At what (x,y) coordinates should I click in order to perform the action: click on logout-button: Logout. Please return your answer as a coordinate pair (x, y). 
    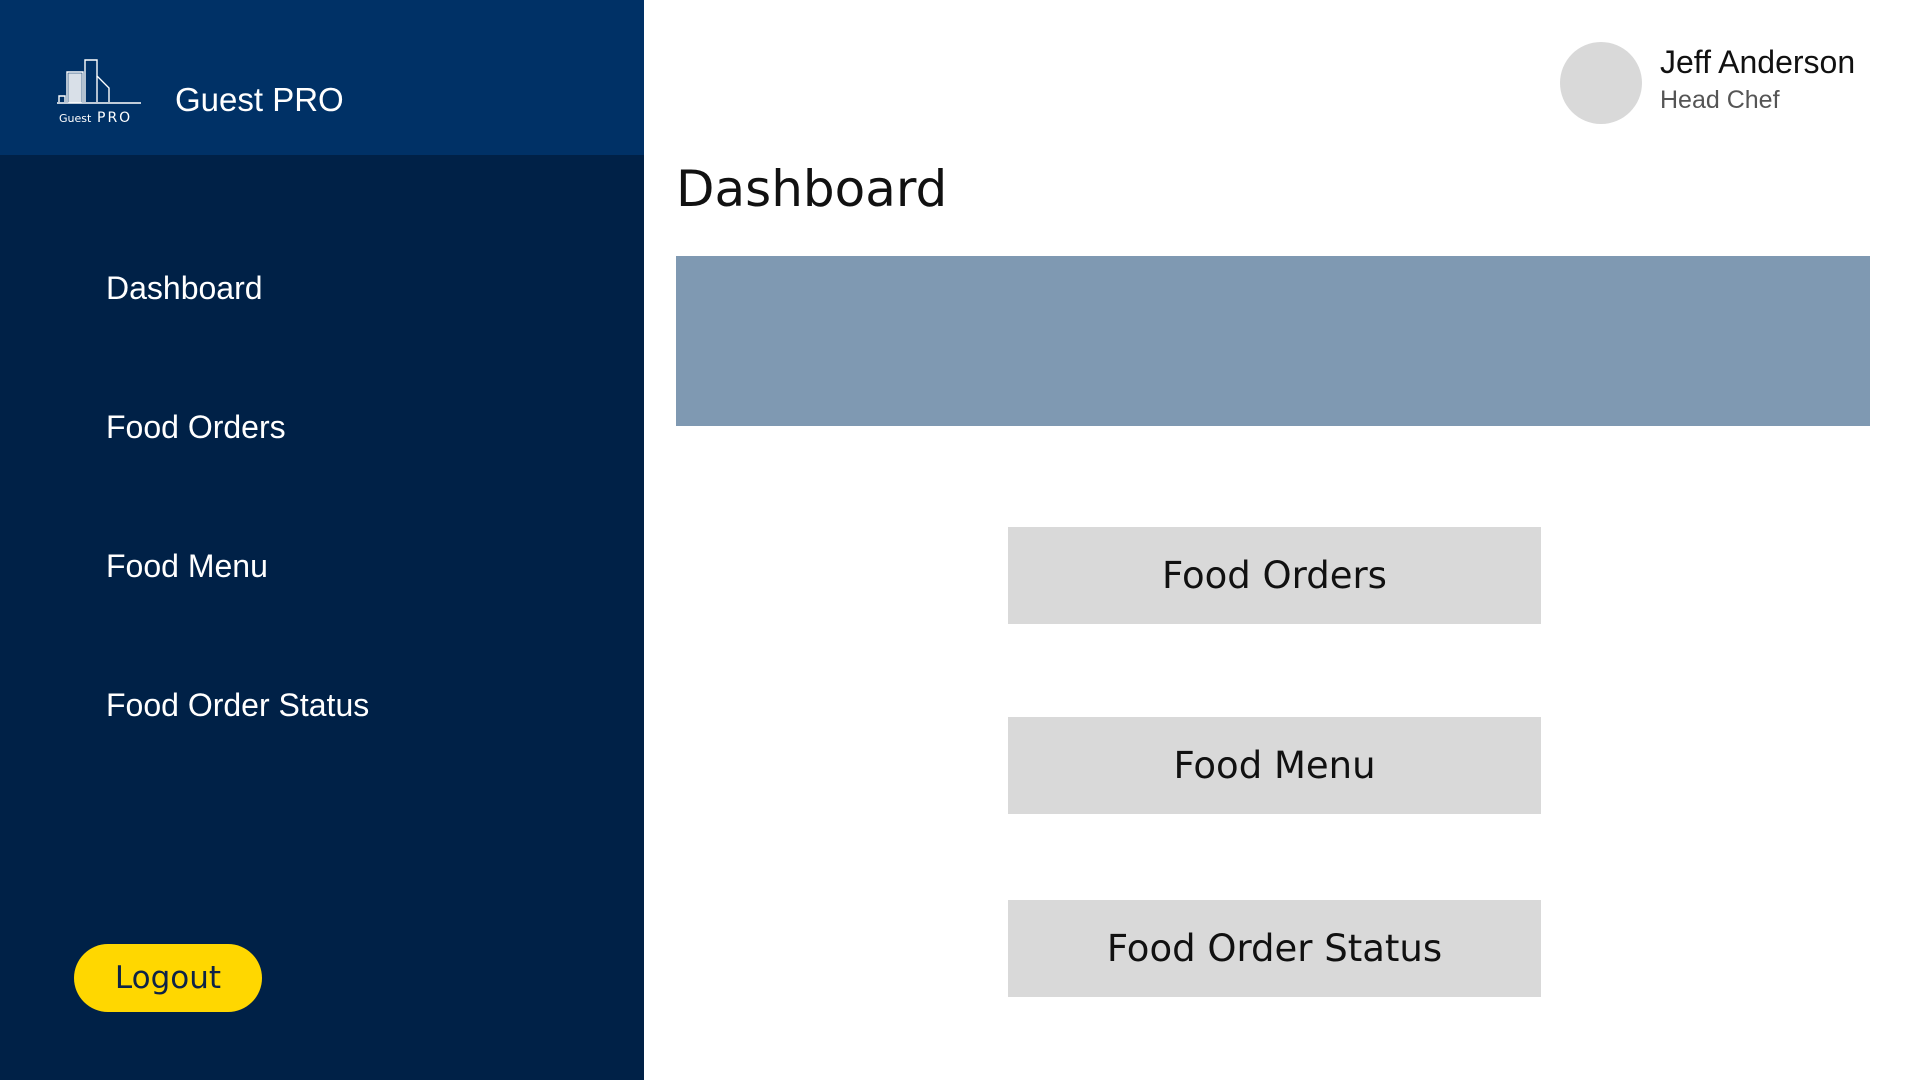
    Looking at the image, I should click on (168, 978).